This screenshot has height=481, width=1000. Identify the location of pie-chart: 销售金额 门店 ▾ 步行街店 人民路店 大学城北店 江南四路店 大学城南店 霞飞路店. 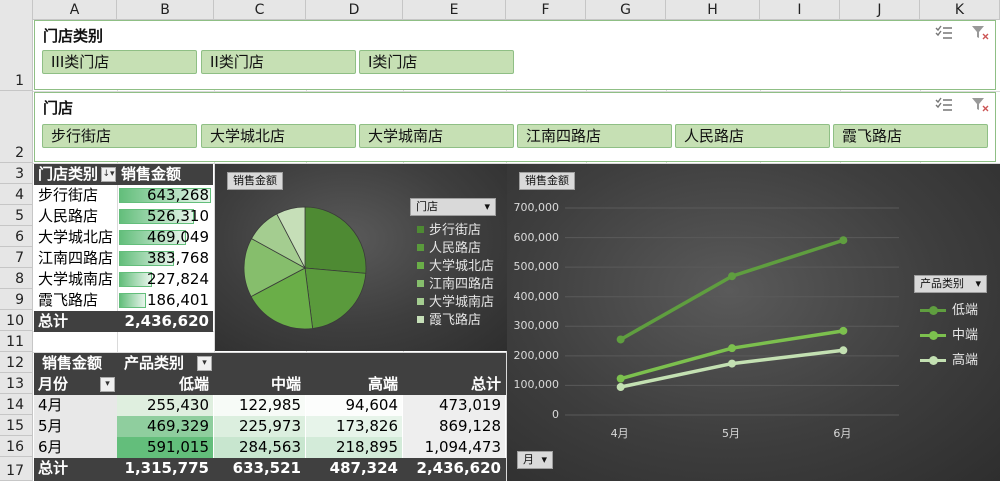
(361, 257).